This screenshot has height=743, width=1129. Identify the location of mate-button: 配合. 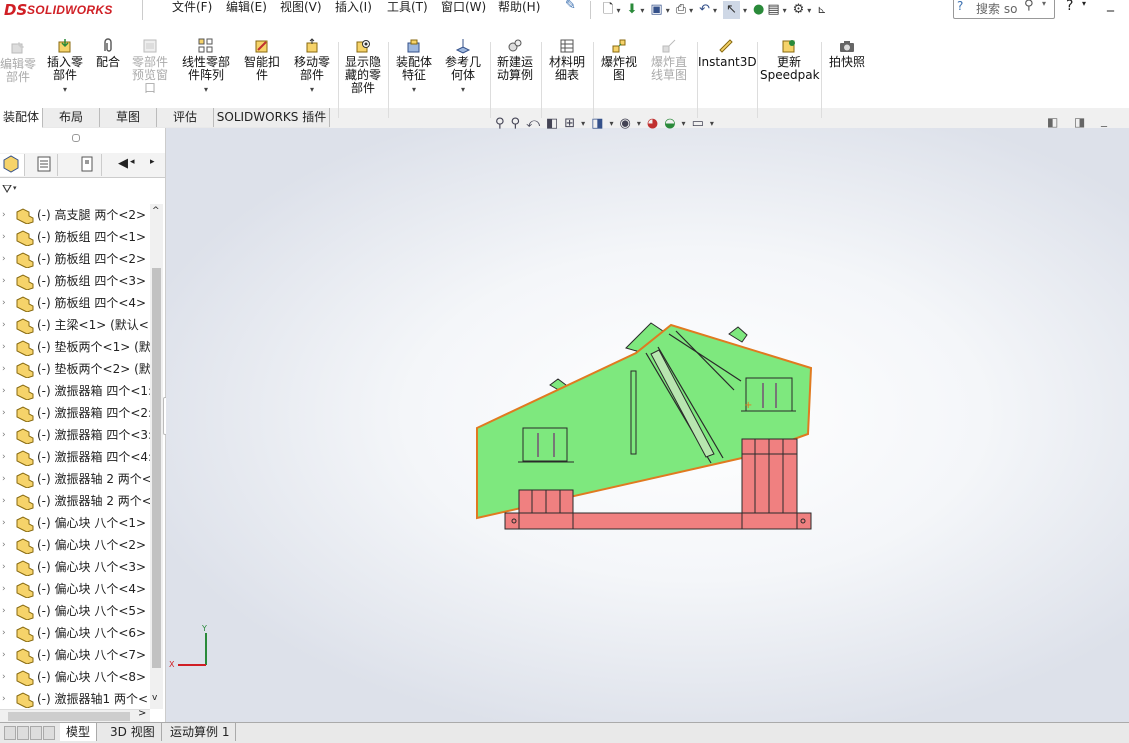
(108, 53).